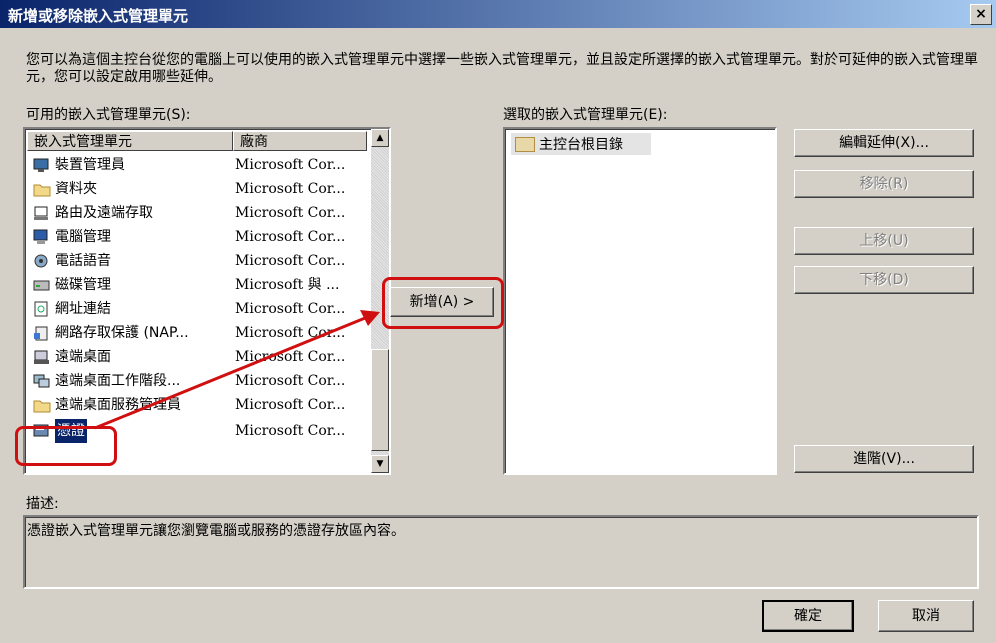  What do you see at coordinates (640, 301) in the screenshot?
I see `selected-snapins-list: 主控台根目錄` at bounding box center [640, 301].